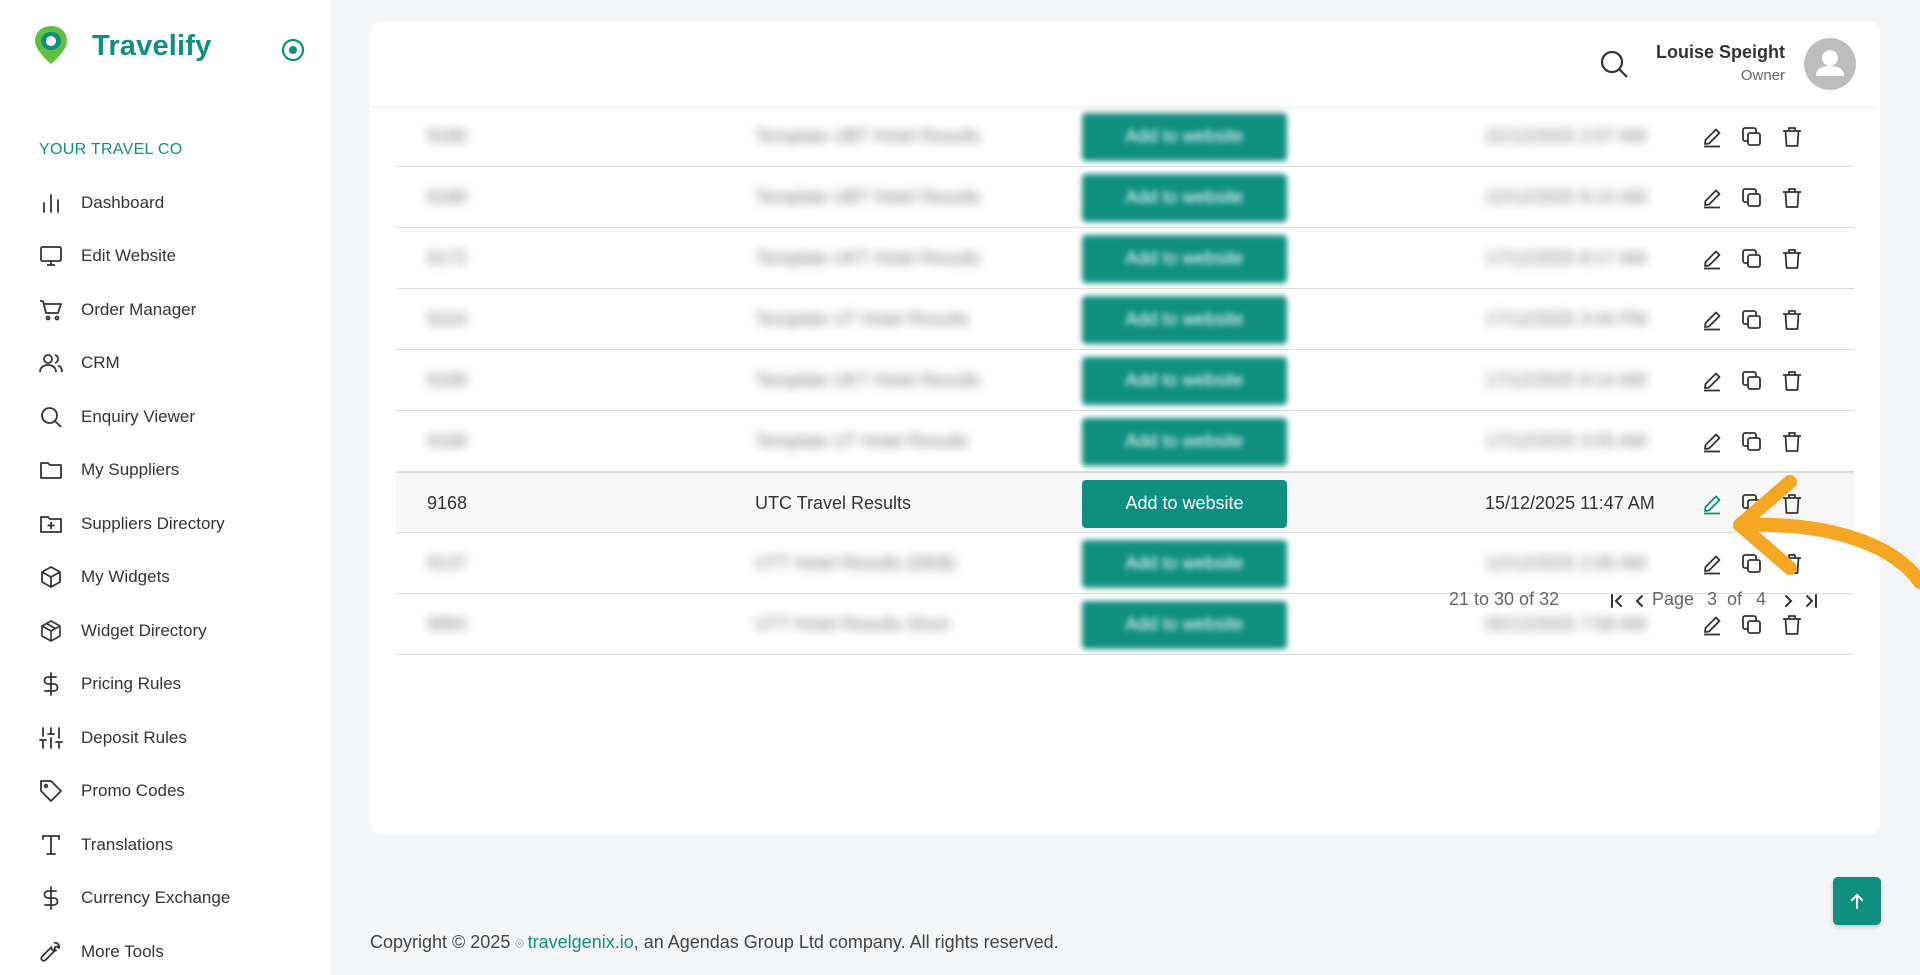  I want to click on cube-icon, so click(51, 577).